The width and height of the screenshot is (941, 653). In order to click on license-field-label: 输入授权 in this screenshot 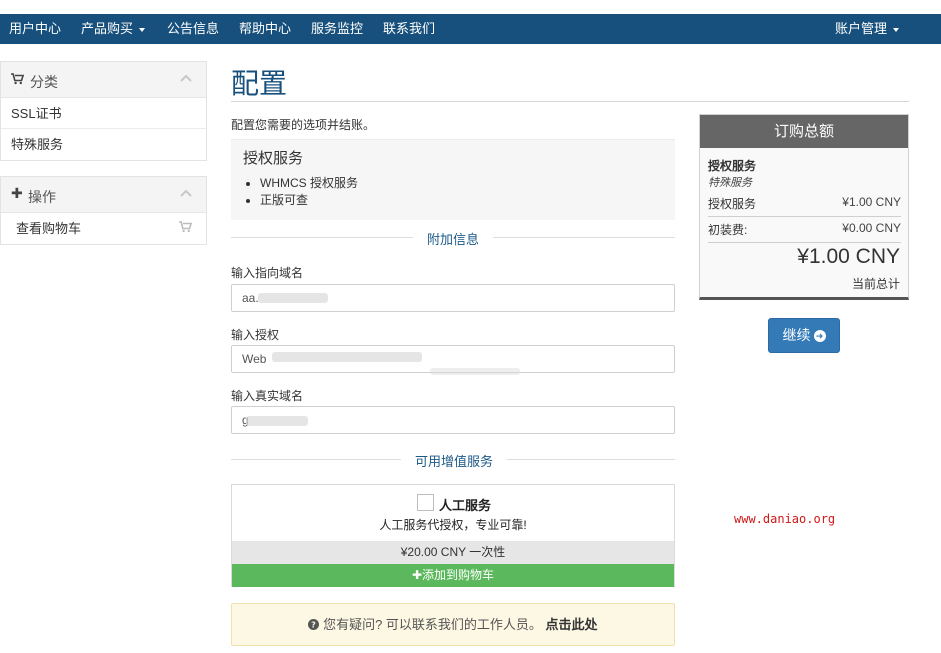, I will do `click(255, 335)`.